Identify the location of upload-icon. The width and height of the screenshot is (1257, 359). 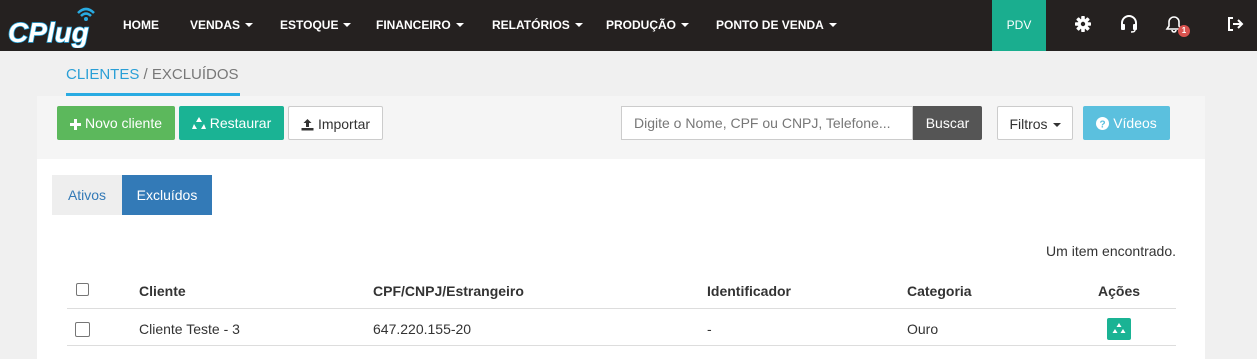
(307, 125).